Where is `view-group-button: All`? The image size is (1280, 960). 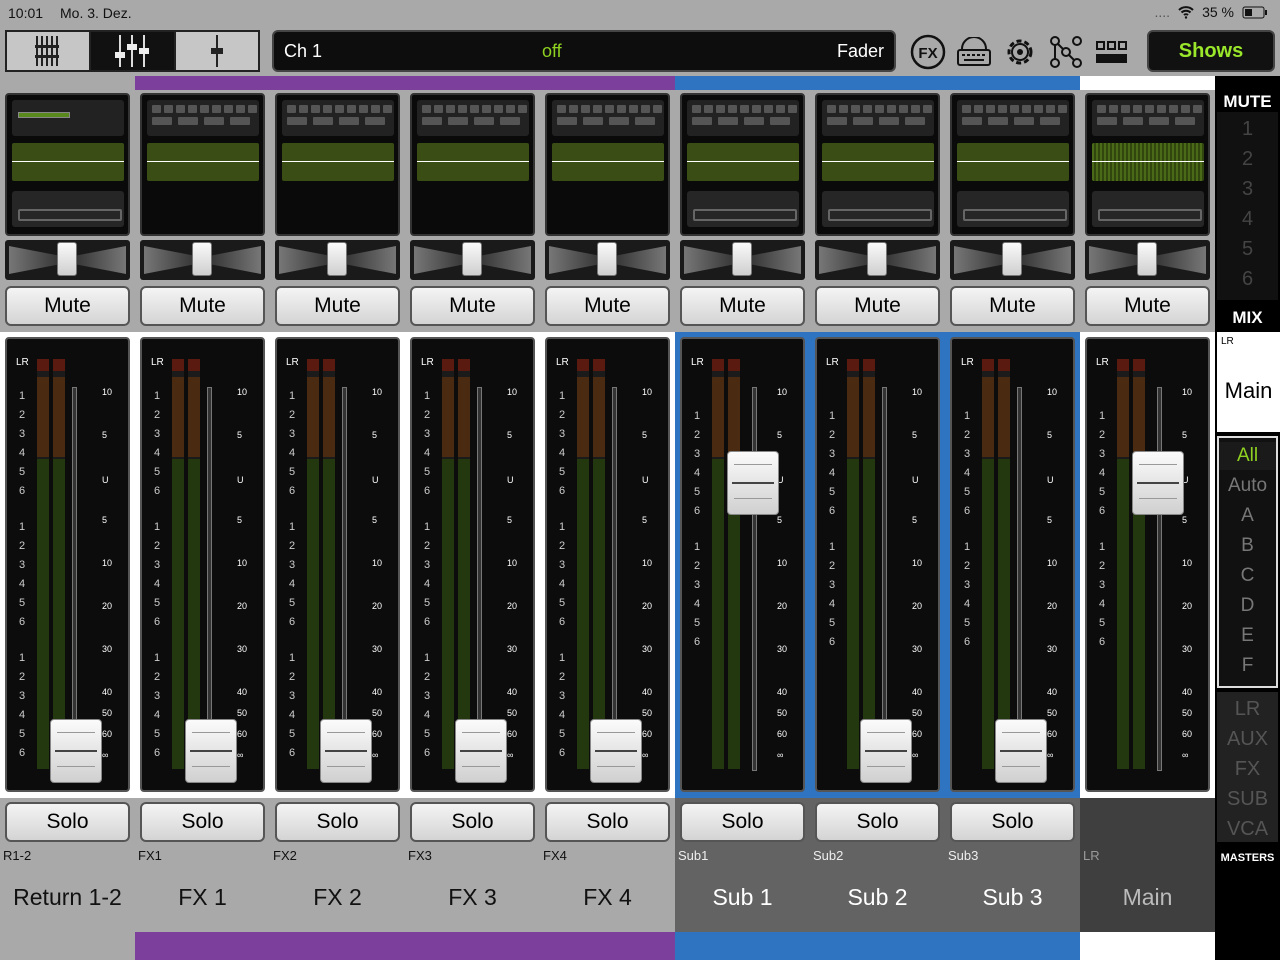
view-group-button: All is located at coordinates (1247, 456).